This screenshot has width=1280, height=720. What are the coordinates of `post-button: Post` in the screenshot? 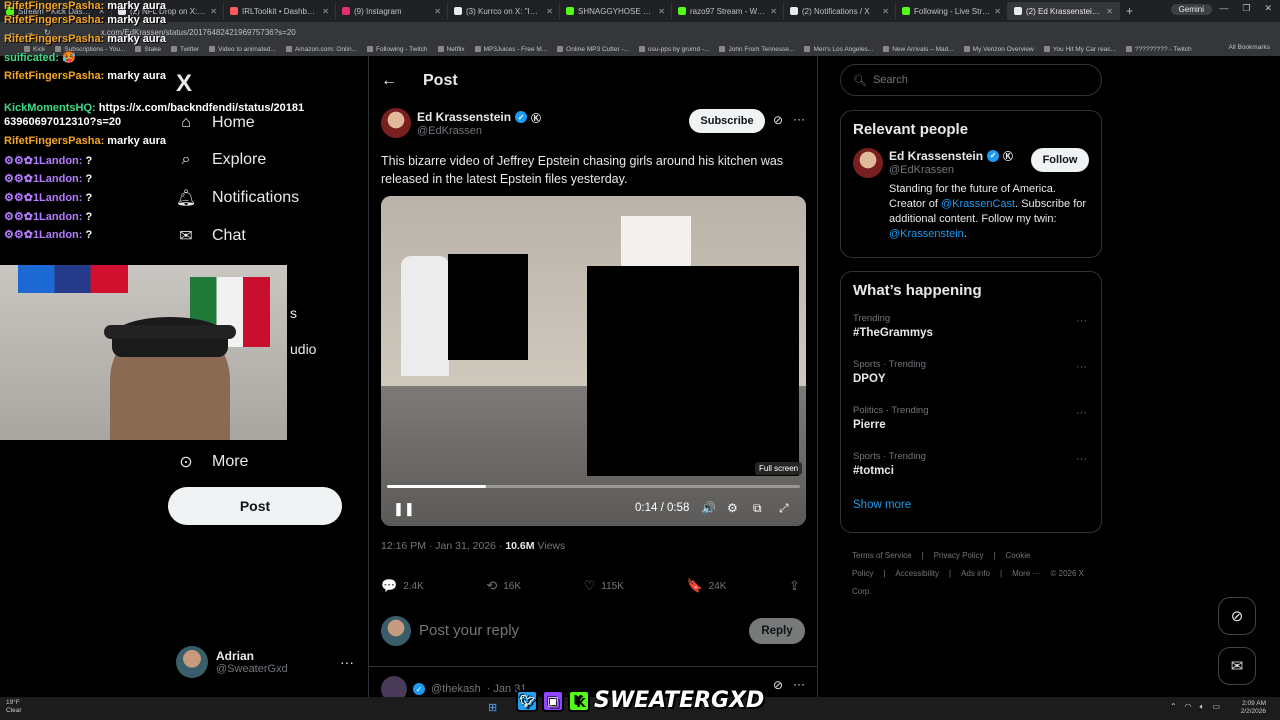 It's located at (255, 506).